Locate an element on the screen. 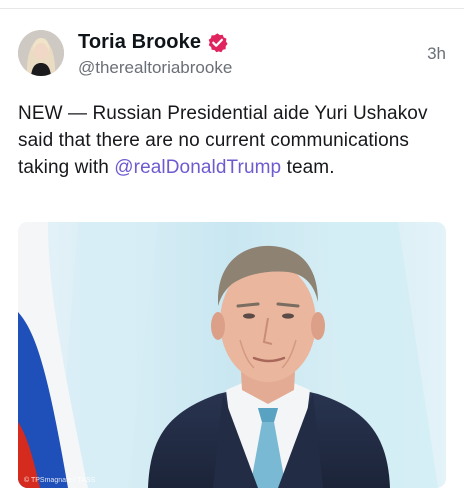  verified-badge-icon is located at coordinates (217, 42).